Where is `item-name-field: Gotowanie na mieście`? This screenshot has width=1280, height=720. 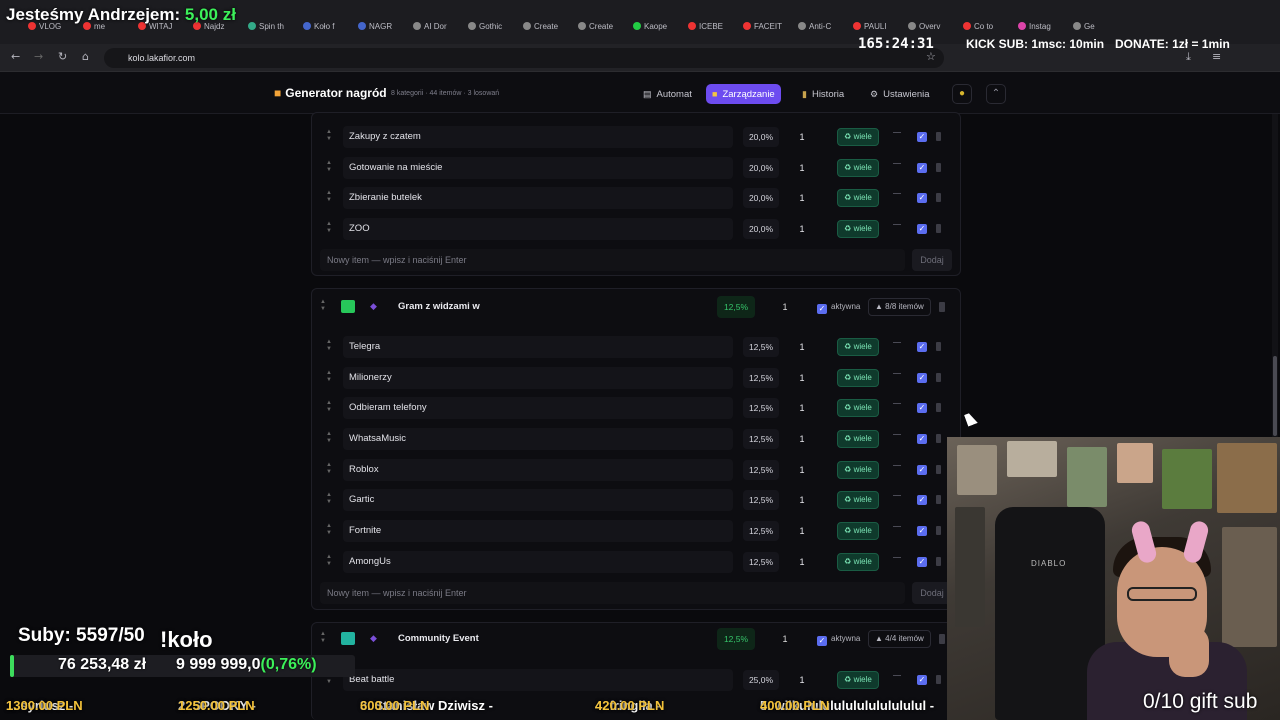
item-name-field: Gotowanie na mieście is located at coordinates (538, 168).